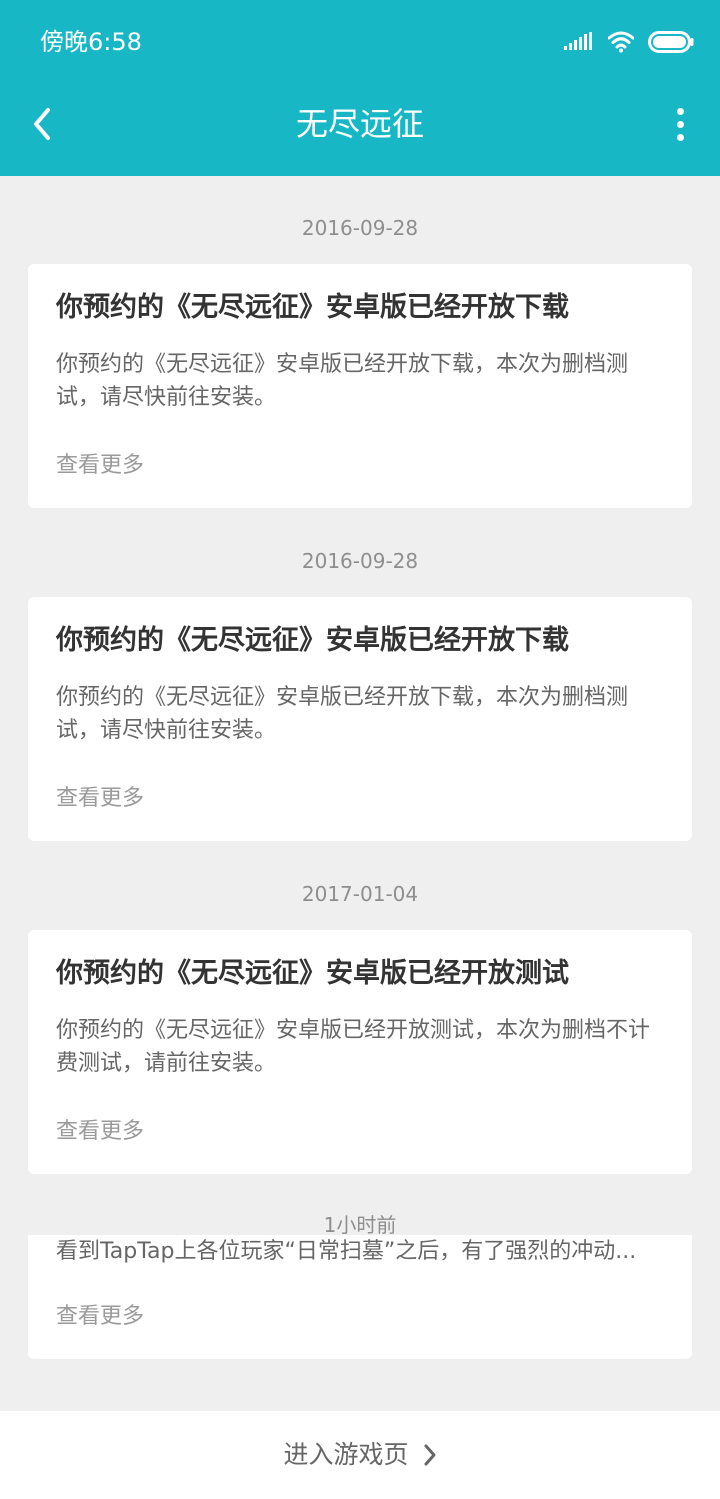 The image size is (720, 1499). Describe the element at coordinates (346, 1454) in the screenshot. I see `enter-game-page-label: 进入游戏页` at that location.